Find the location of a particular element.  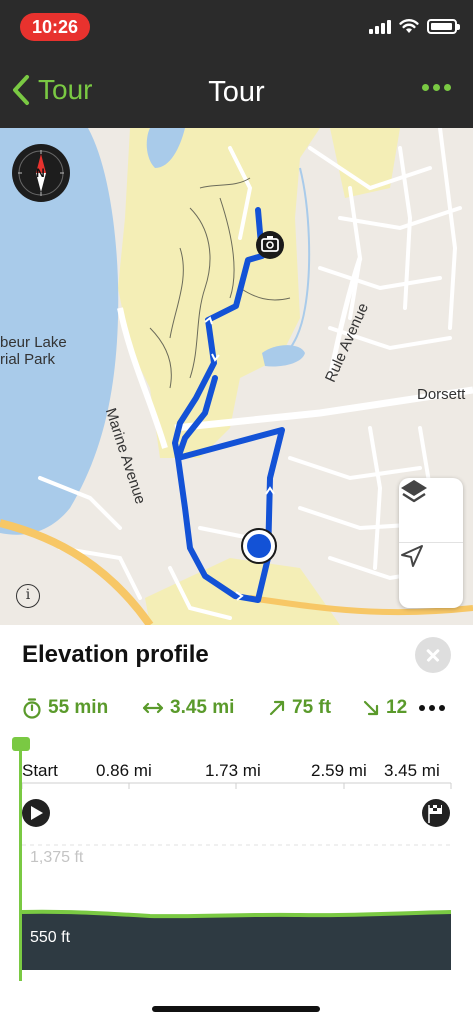

stat-distance: 3.45 mi is located at coordinates (188, 708).